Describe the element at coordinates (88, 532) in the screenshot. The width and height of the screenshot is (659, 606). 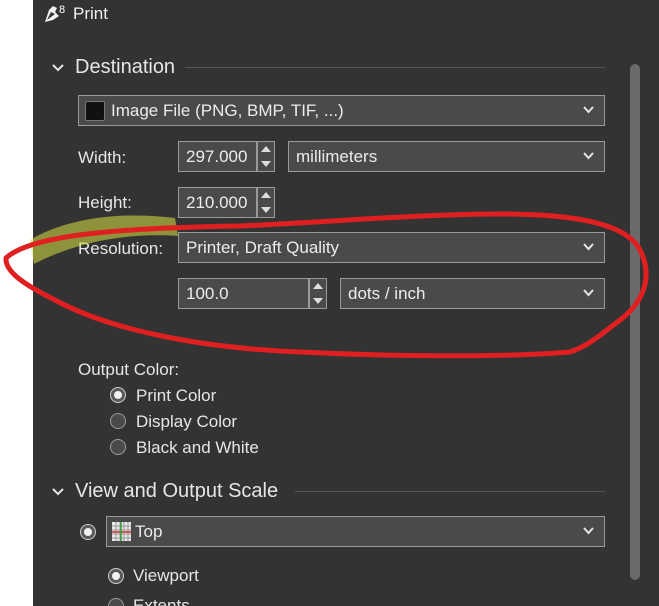
I see `view-radio` at that location.